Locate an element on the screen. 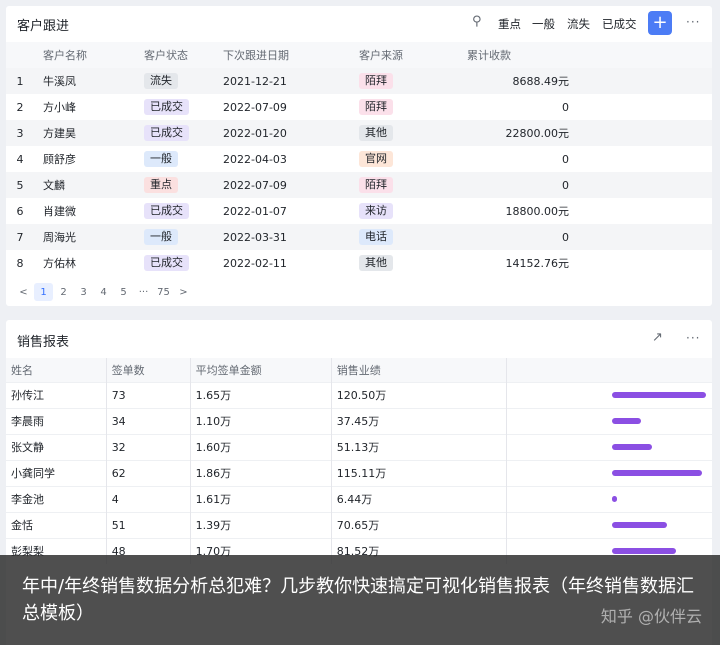  table-row: 6 肖建微 已成交 2022-01-07 来访 18800.00元 is located at coordinates (359, 211).